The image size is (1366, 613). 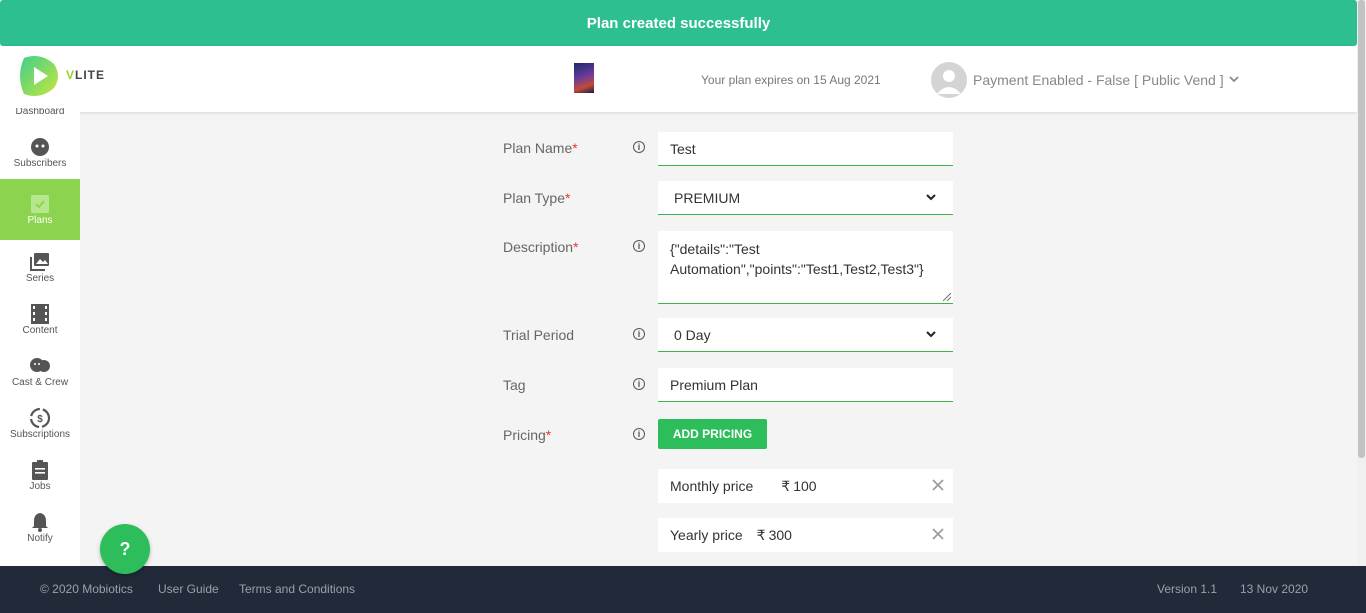 What do you see at coordinates (1274, 589) in the screenshot?
I see `footer-date: 13 Nov 2020` at bounding box center [1274, 589].